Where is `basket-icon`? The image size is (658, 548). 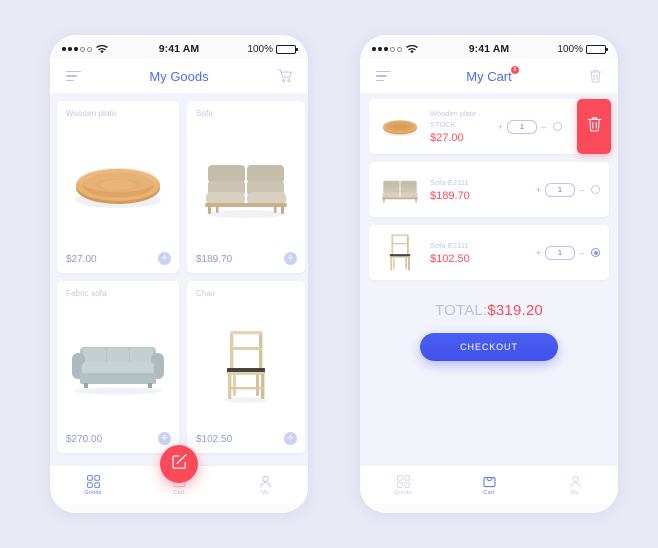
basket-icon is located at coordinates (489, 481).